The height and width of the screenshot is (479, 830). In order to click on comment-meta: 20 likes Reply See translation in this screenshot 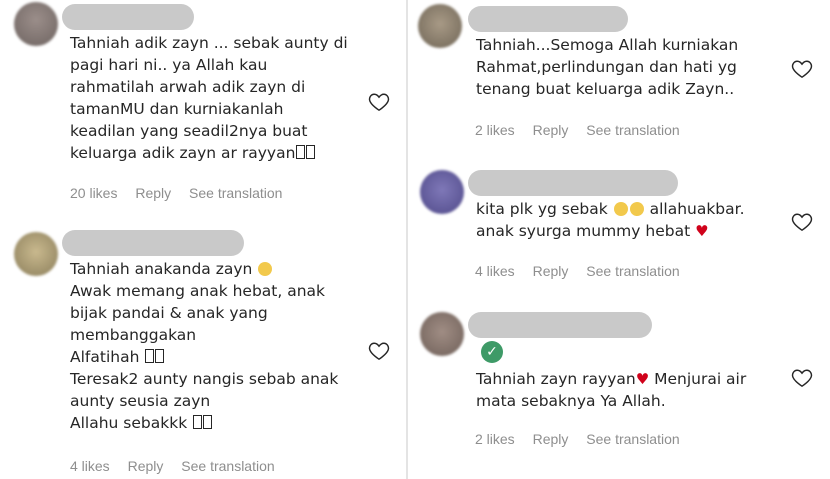, I will do `click(183, 193)`.